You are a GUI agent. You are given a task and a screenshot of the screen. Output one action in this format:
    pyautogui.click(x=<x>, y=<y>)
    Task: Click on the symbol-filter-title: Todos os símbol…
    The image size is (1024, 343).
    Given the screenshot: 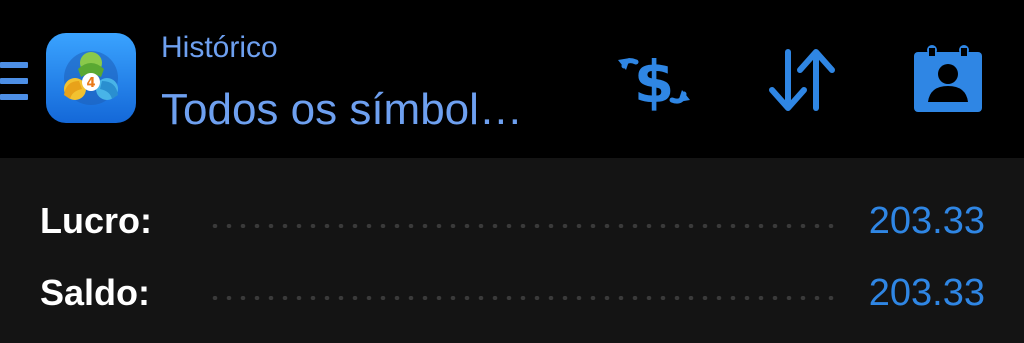 What is the action you would take?
    pyautogui.click(x=376, y=110)
    